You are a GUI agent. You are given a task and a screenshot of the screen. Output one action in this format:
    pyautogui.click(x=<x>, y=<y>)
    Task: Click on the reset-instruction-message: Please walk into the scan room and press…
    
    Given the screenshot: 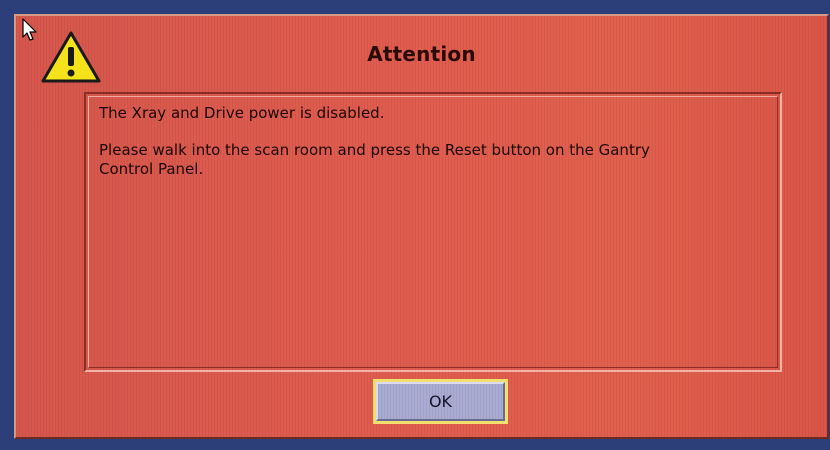 What is the action you would take?
    pyautogui.click(x=374, y=159)
    